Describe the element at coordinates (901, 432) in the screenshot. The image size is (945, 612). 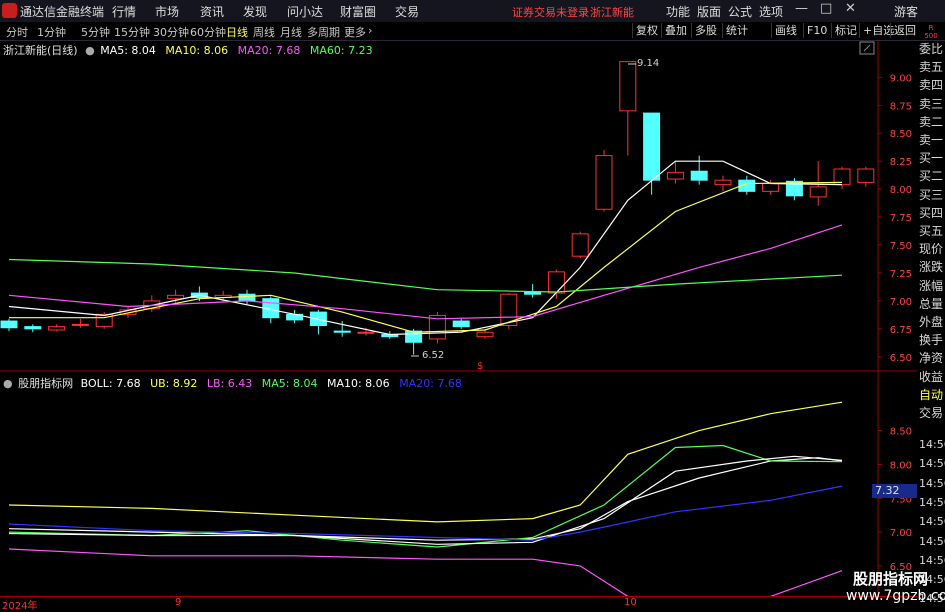
I see `indicator-tick-label: 8.50` at that location.